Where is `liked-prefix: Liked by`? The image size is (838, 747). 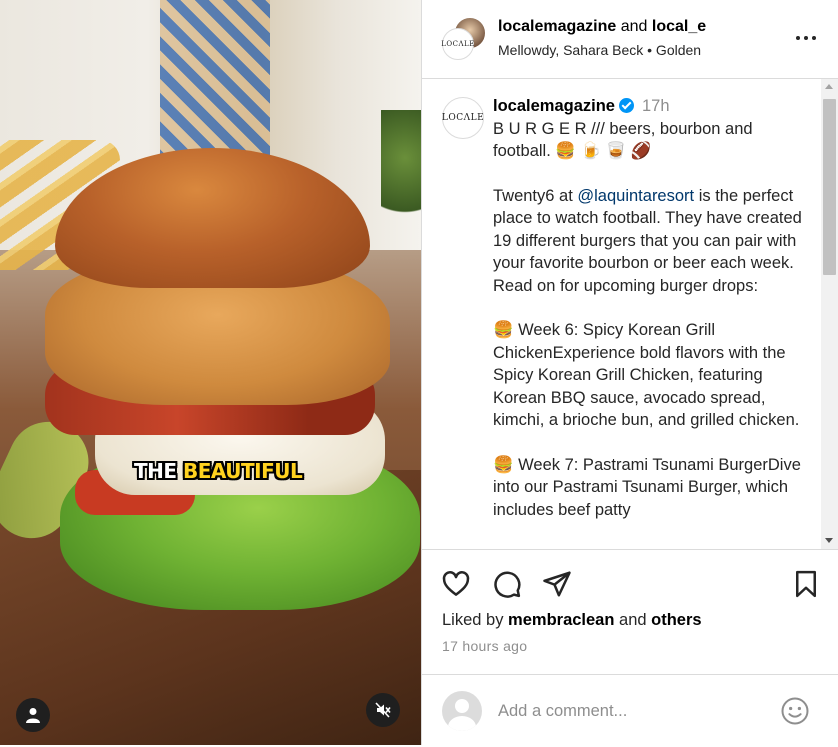
liked-prefix: Liked by is located at coordinates (475, 620).